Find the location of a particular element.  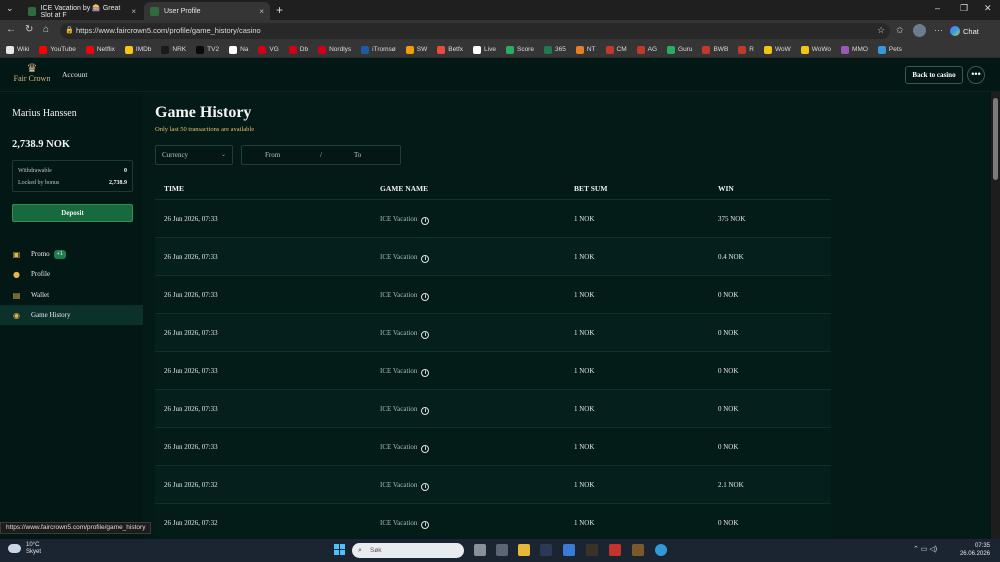

favorite-star-icon: ☆ is located at coordinates (881, 30).